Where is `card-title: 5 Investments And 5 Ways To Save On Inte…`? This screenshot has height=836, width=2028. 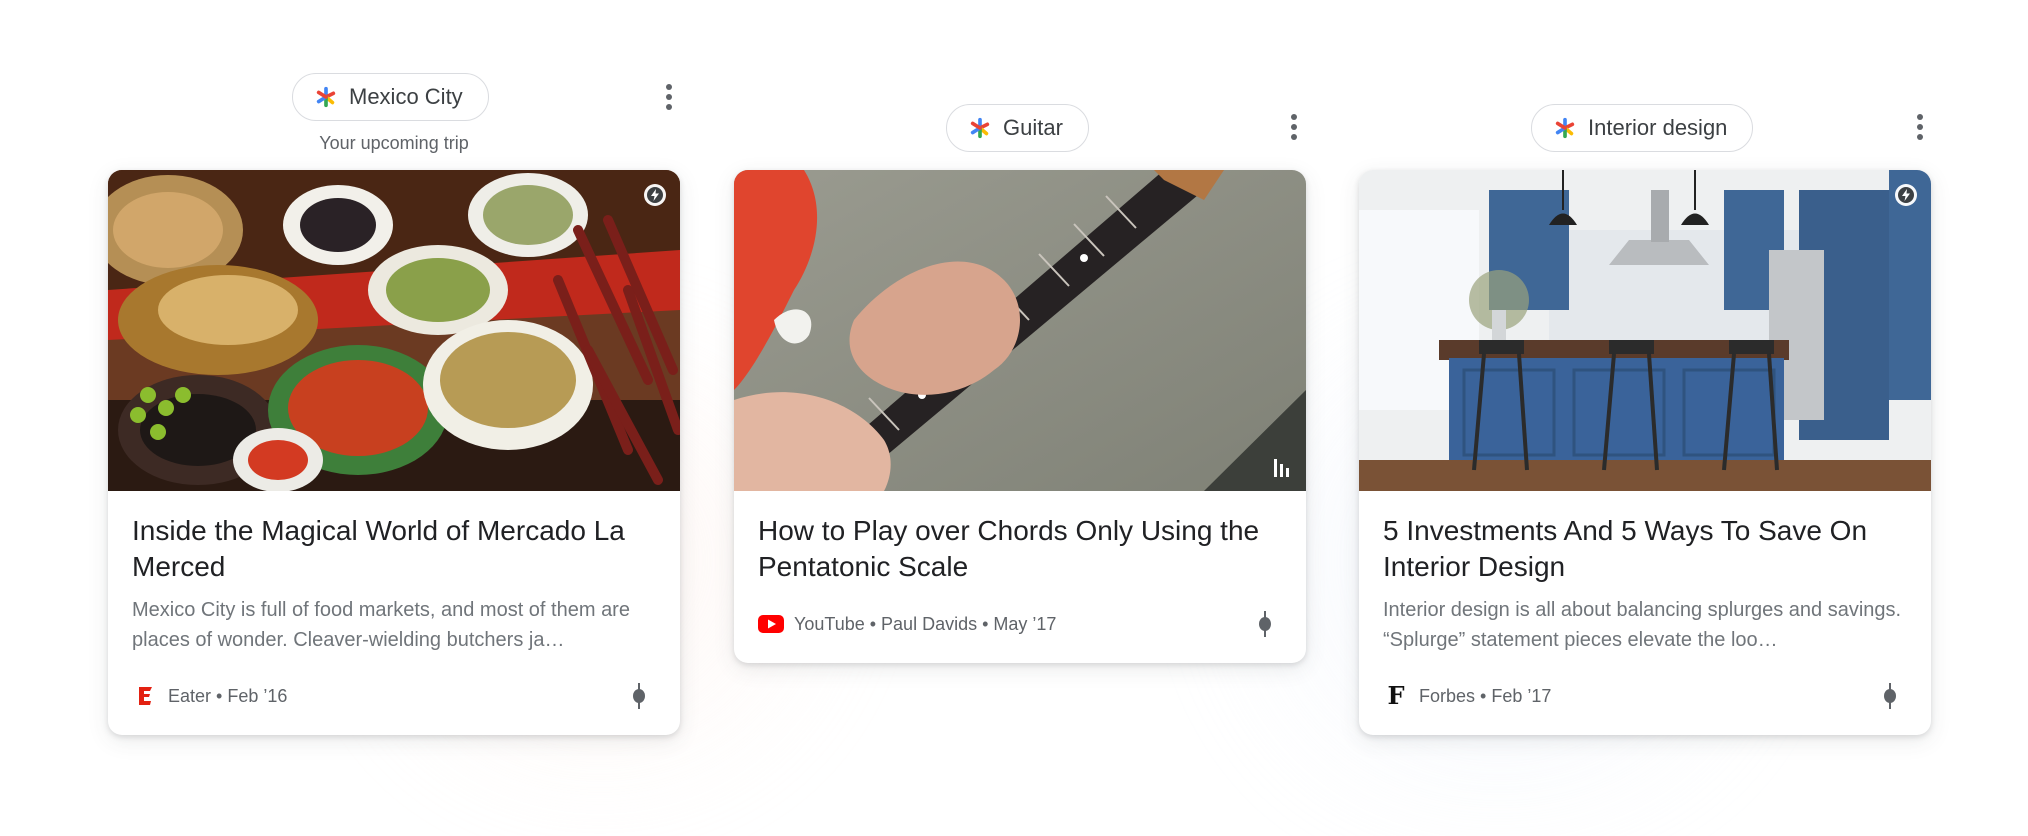 card-title: 5 Investments And 5 Ways To Save On Inte… is located at coordinates (1645, 549).